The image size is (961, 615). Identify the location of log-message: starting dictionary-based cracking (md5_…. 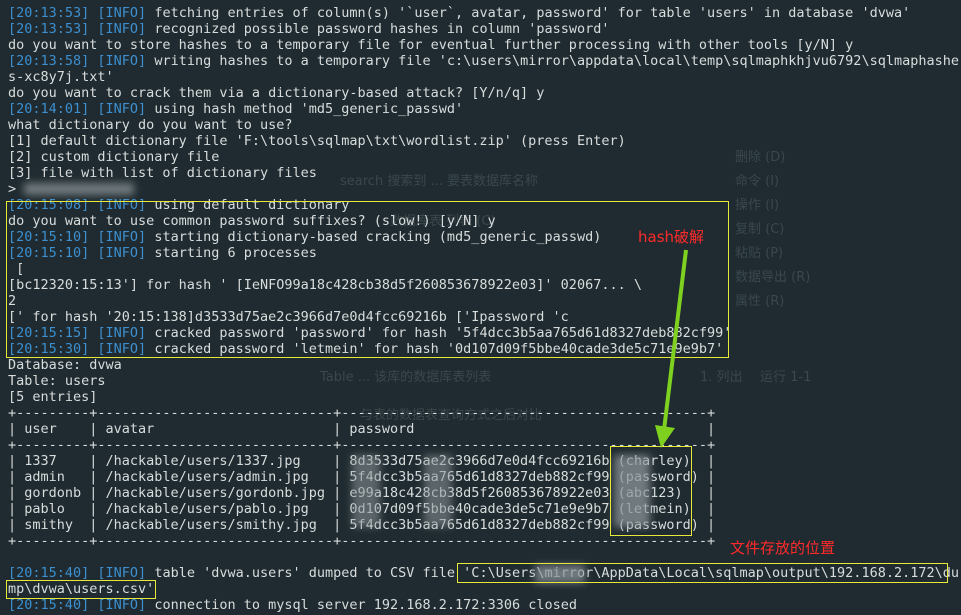
(374, 237).